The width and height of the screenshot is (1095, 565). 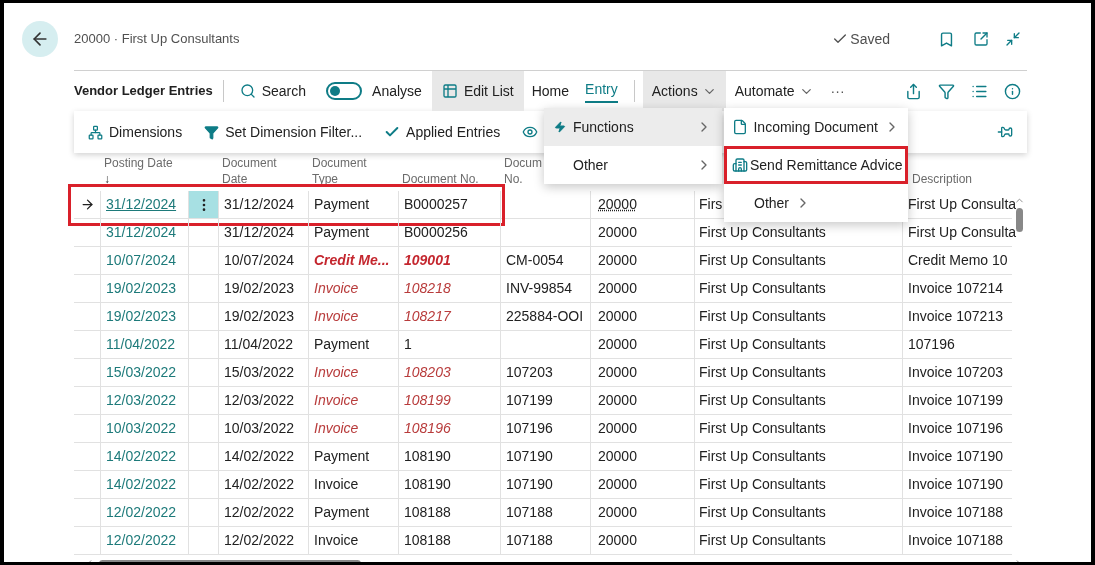 What do you see at coordinates (436, 232) in the screenshot?
I see `table-cell-text: B0000256` at bounding box center [436, 232].